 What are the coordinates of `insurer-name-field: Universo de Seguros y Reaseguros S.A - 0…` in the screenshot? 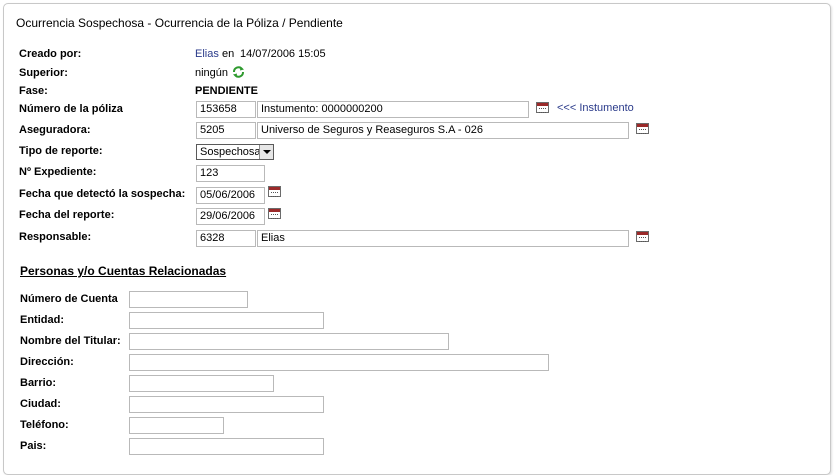 It's located at (443, 130).